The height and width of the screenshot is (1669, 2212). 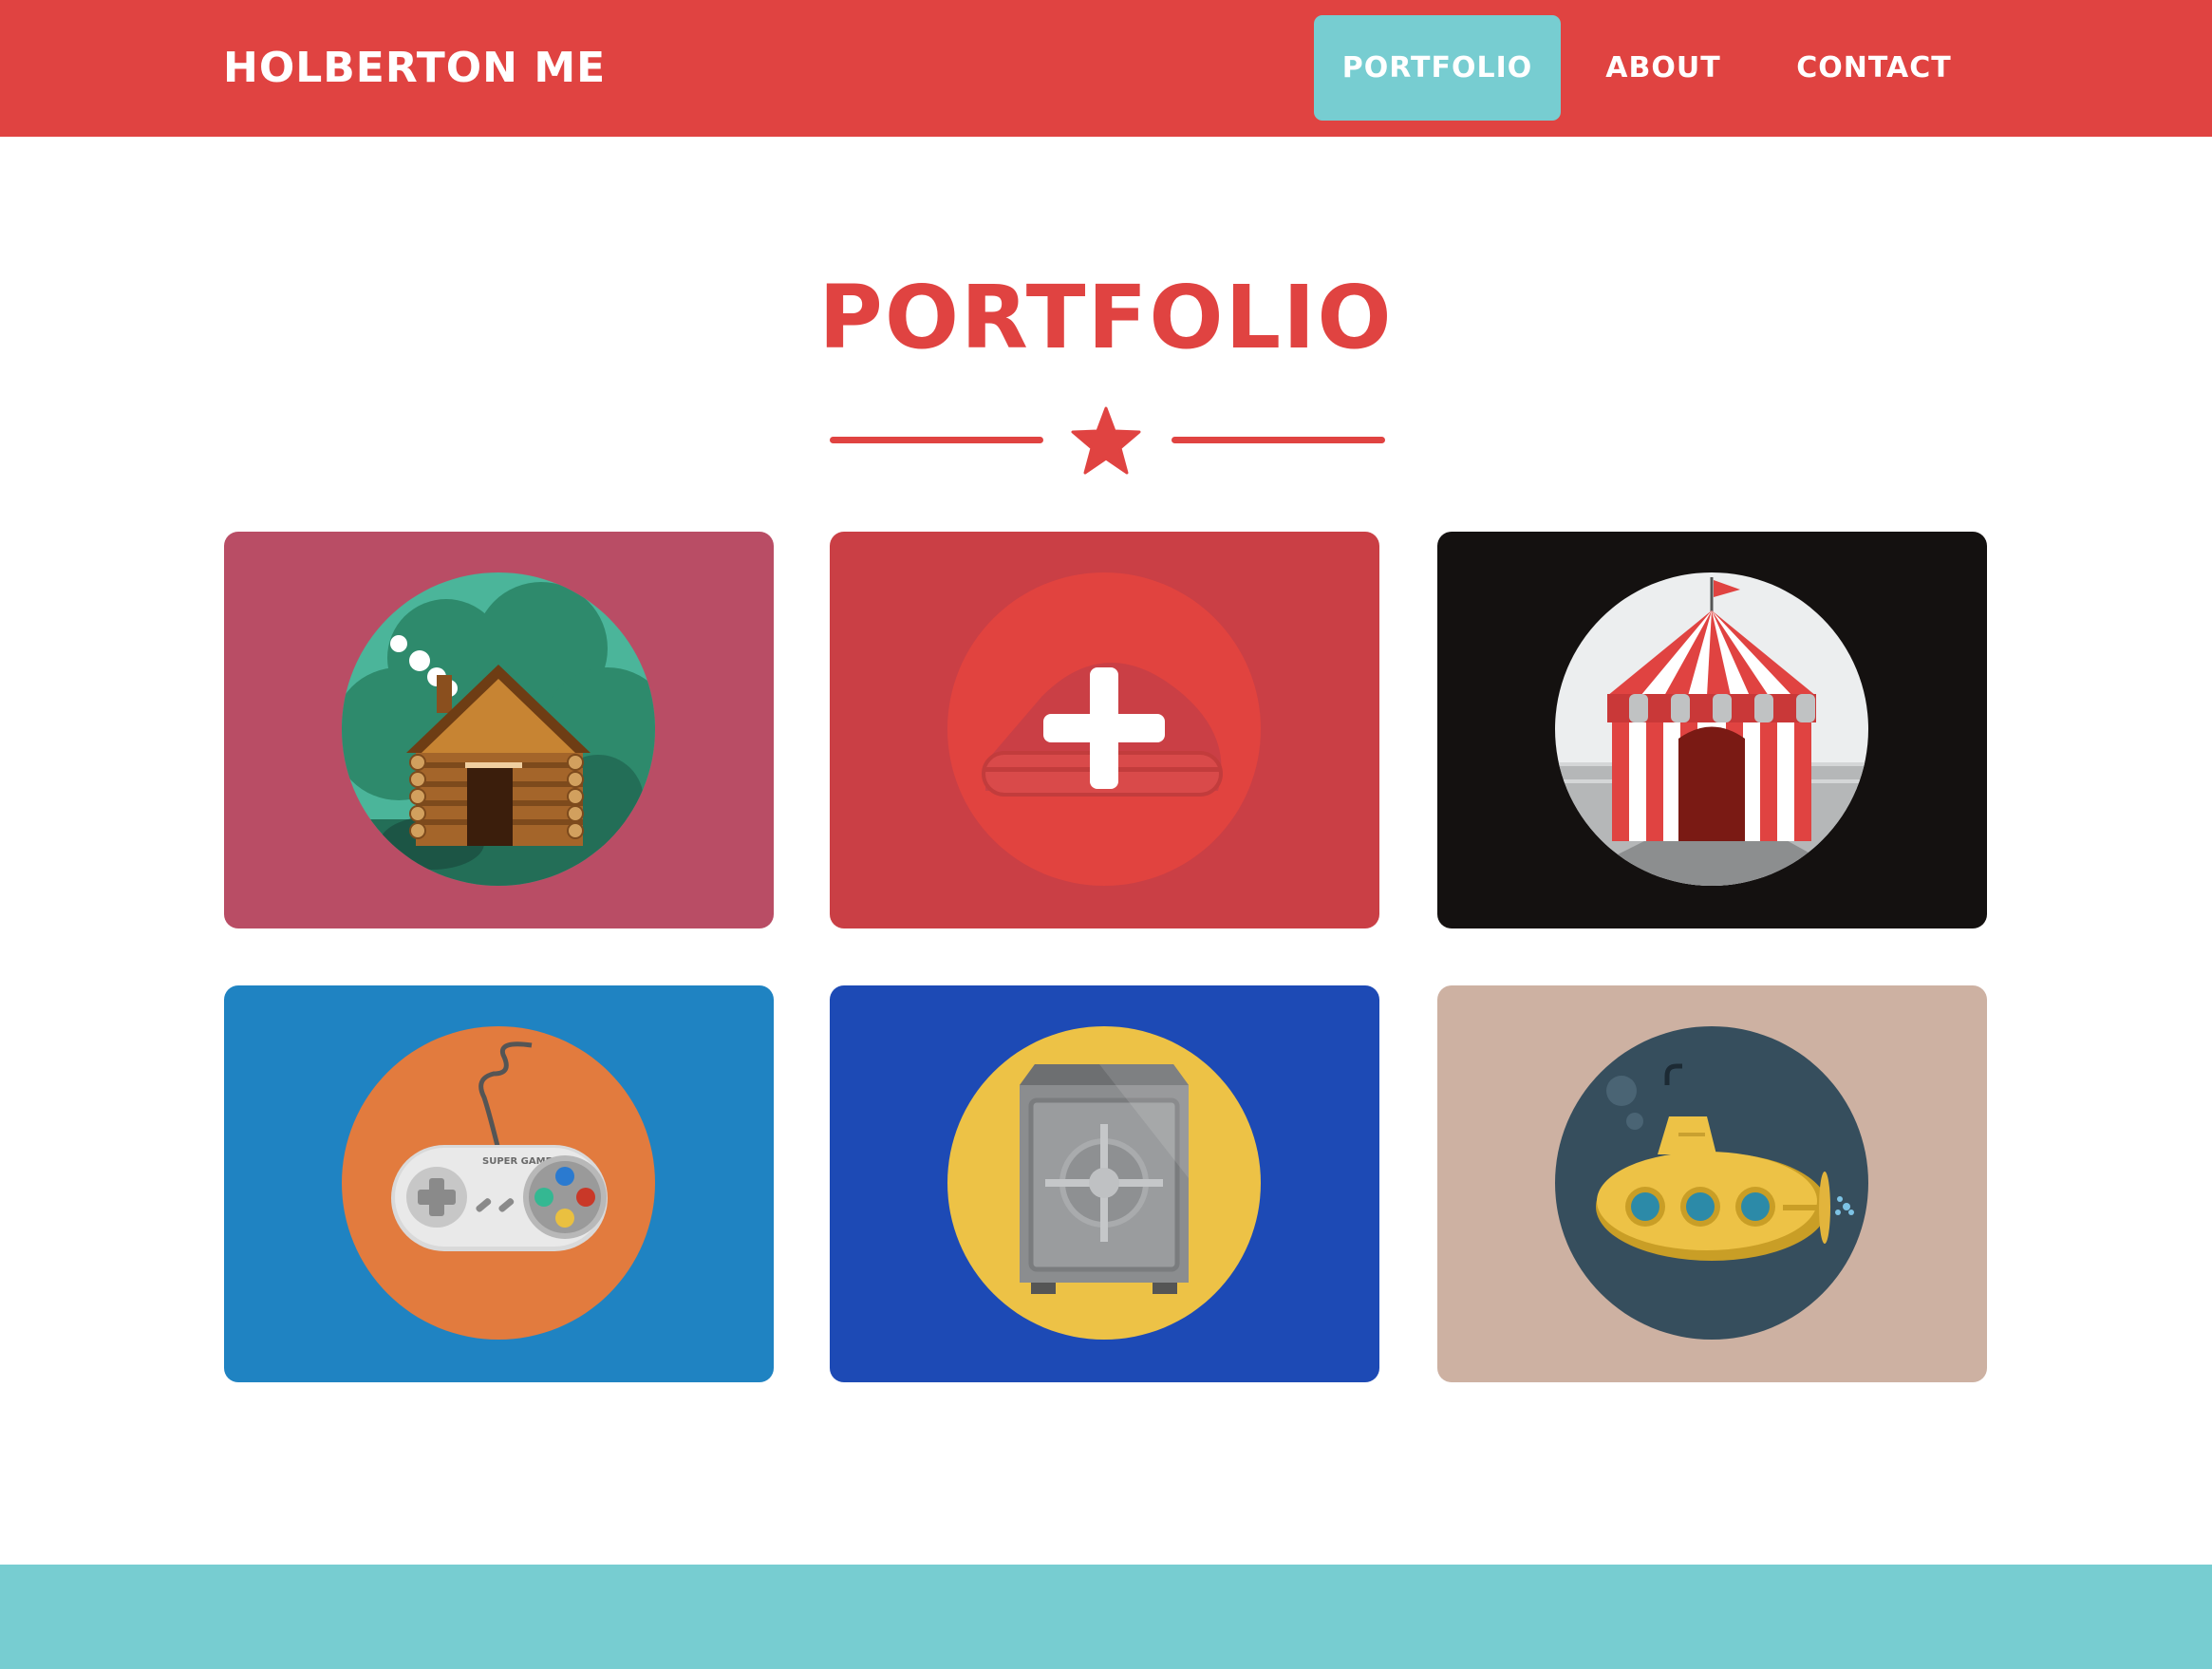 What do you see at coordinates (936, 440) in the screenshot?
I see `divider-line-left` at bounding box center [936, 440].